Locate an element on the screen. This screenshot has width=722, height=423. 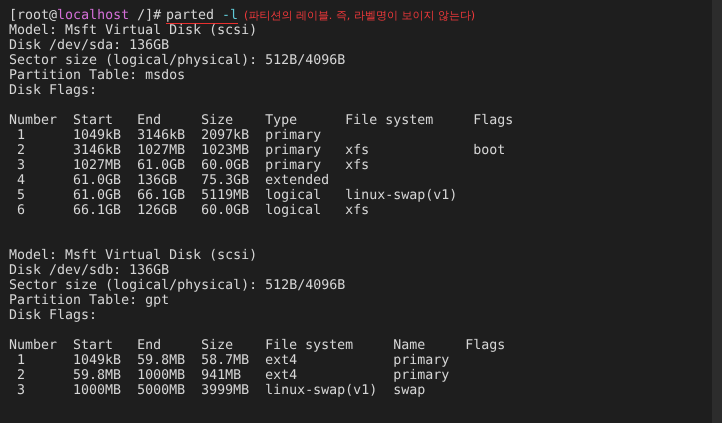
table-cell-text: 941MB is located at coordinates (221, 375).